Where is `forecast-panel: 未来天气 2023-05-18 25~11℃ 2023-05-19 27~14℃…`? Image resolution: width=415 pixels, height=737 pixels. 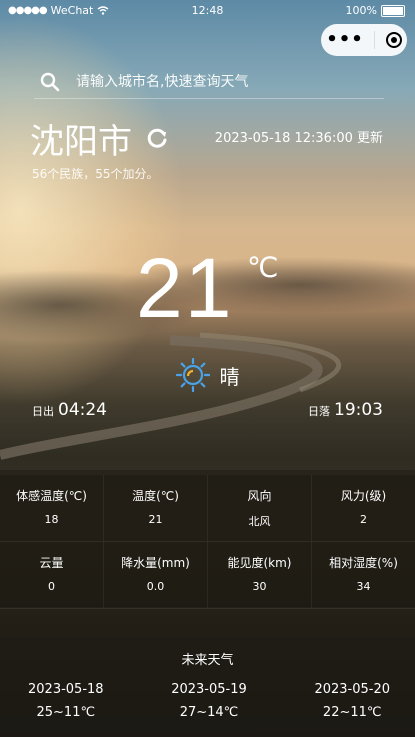
forecast-panel: 未来天气 2023-05-18 25~11℃ 2023-05-19 27~14℃… is located at coordinates (207, 687).